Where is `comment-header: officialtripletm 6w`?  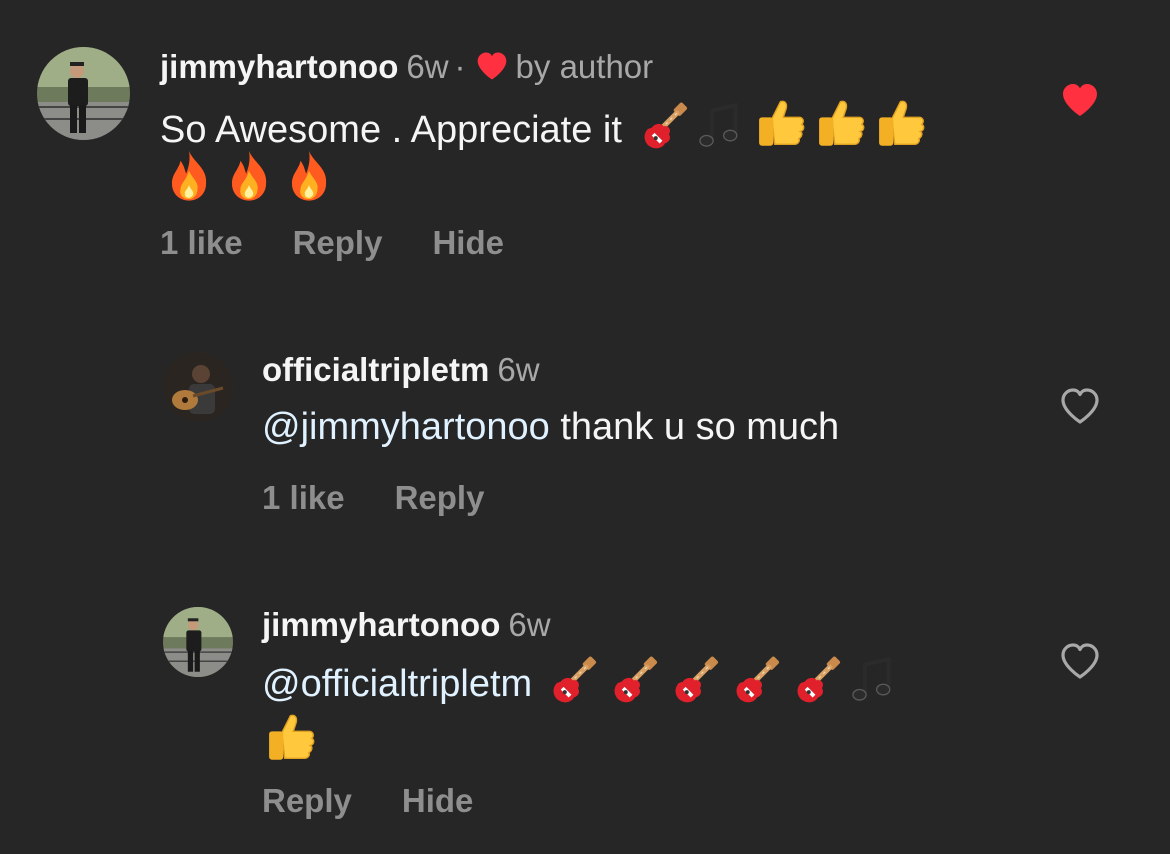
comment-header: officialtripletm 6w is located at coordinates (401, 370).